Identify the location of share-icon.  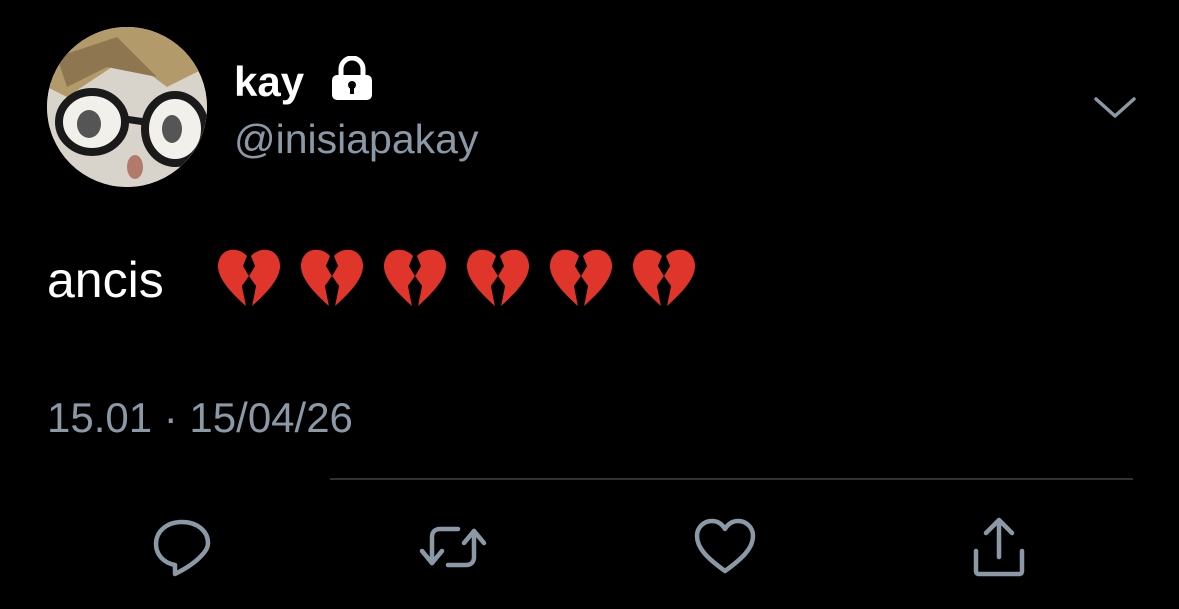
(999, 547).